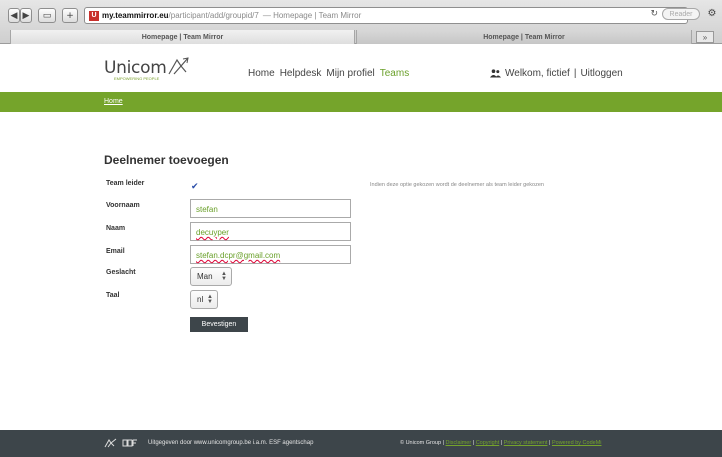  Describe the element at coordinates (537, 73) in the screenshot. I see `welcome-text: Welkom, fictief` at that location.